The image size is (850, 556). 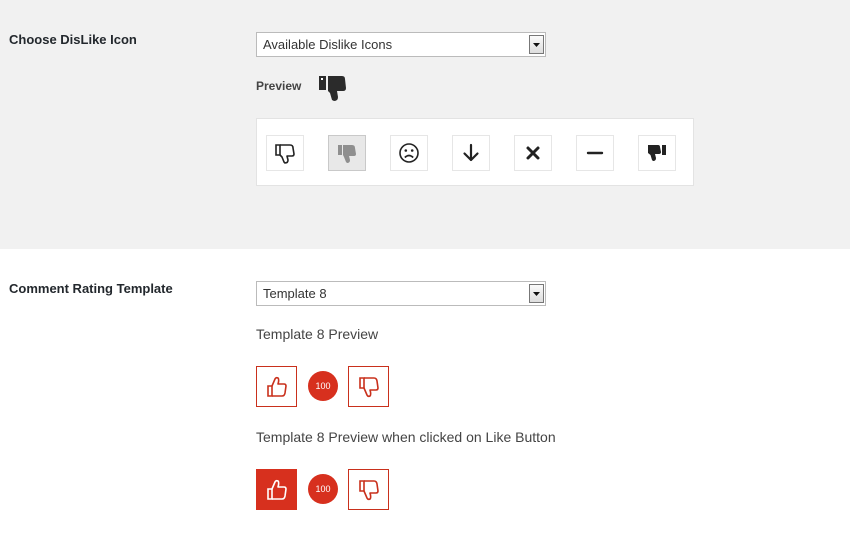 What do you see at coordinates (347, 153) in the screenshot?
I see `thumbs-down-filled-gray-icon` at bounding box center [347, 153].